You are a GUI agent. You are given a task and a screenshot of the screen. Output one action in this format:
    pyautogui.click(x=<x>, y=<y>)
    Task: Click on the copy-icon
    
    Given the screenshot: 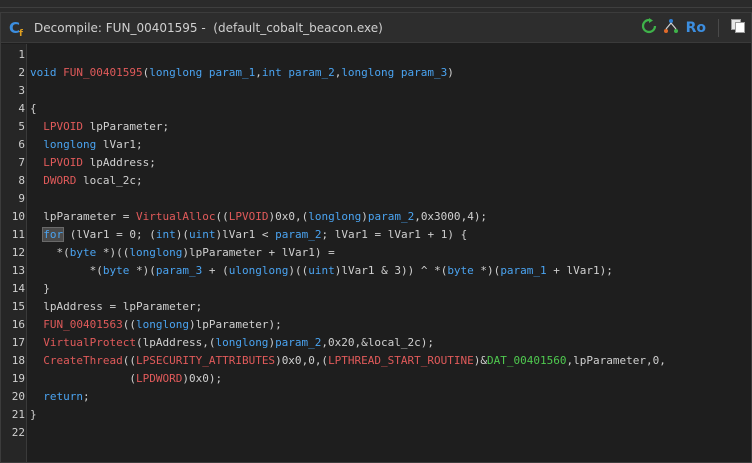 What is the action you would take?
    pyautogui.click(x=738, y=28)
    